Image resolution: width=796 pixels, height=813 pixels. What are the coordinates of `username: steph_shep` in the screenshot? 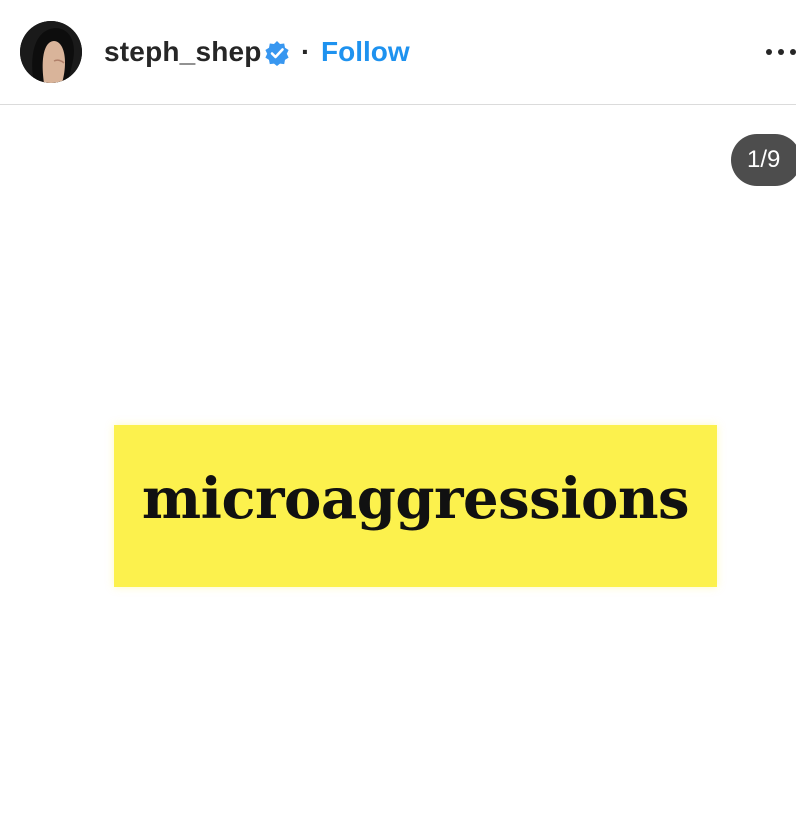 It's located at (183, 52).